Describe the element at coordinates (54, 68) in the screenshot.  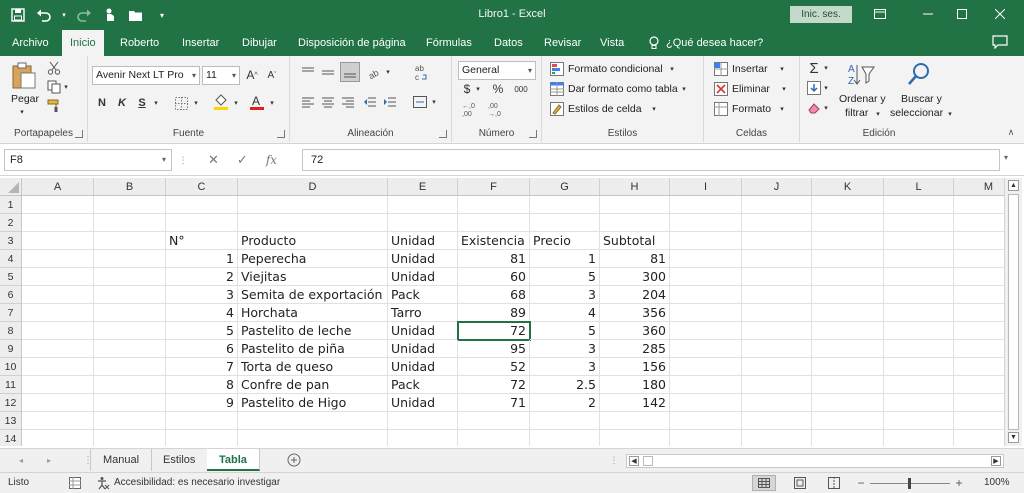
I see `cut-icon` at that location.